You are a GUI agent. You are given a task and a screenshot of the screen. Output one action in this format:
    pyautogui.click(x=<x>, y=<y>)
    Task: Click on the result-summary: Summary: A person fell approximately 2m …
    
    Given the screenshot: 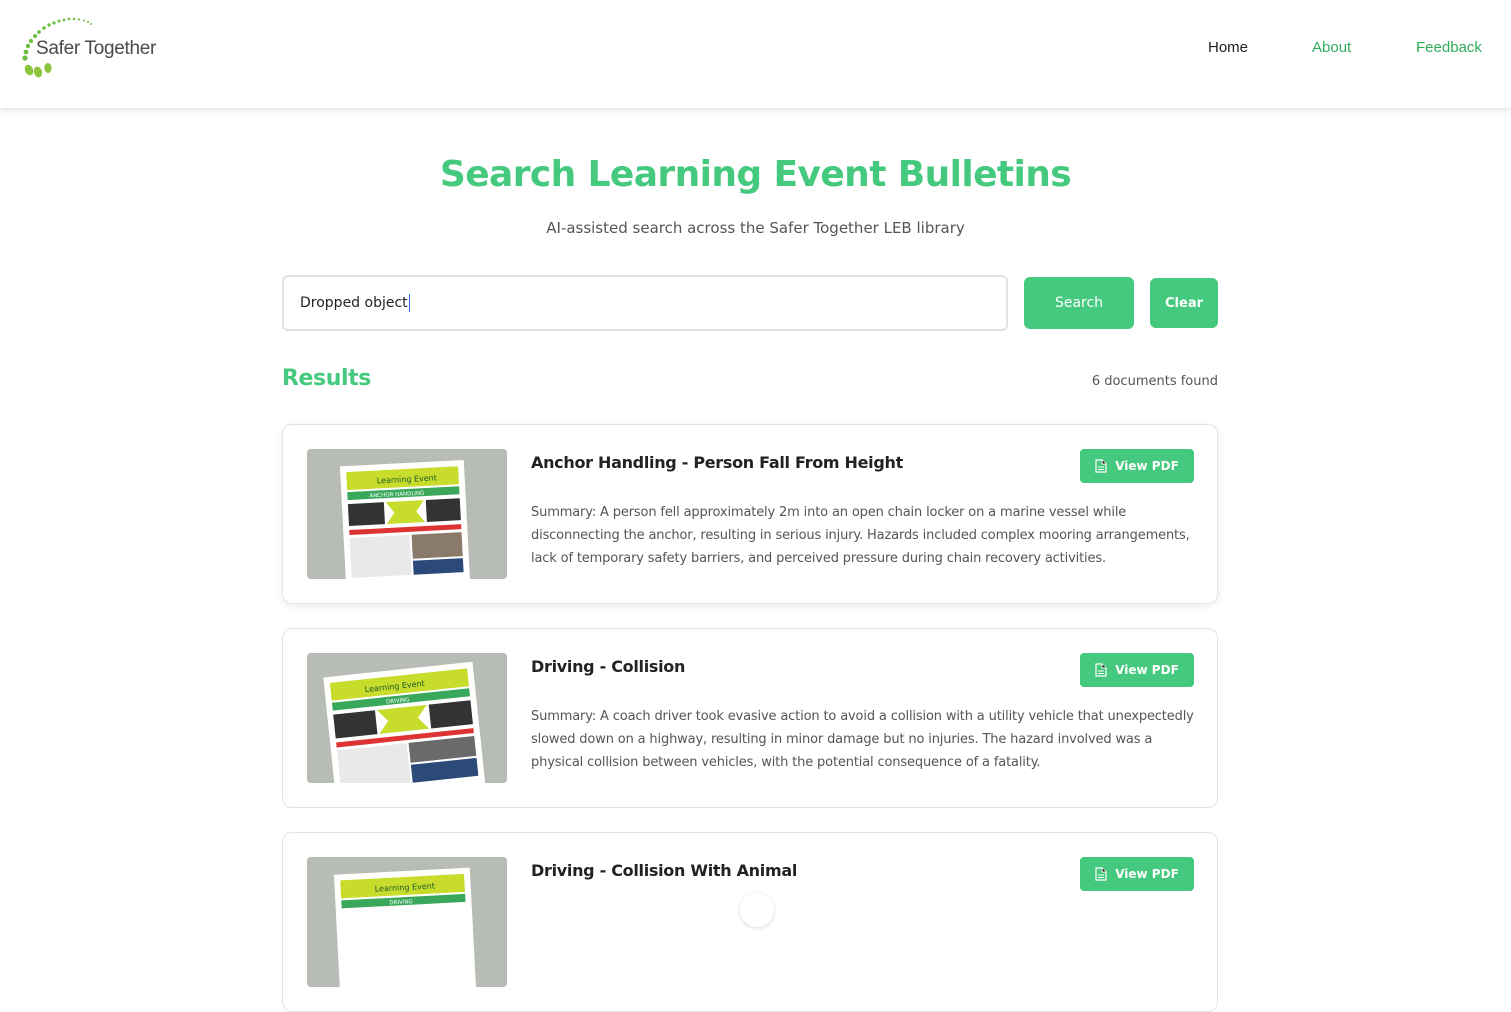 What is the action you would take?
    pyautogui.click(x=860, y=535)
    